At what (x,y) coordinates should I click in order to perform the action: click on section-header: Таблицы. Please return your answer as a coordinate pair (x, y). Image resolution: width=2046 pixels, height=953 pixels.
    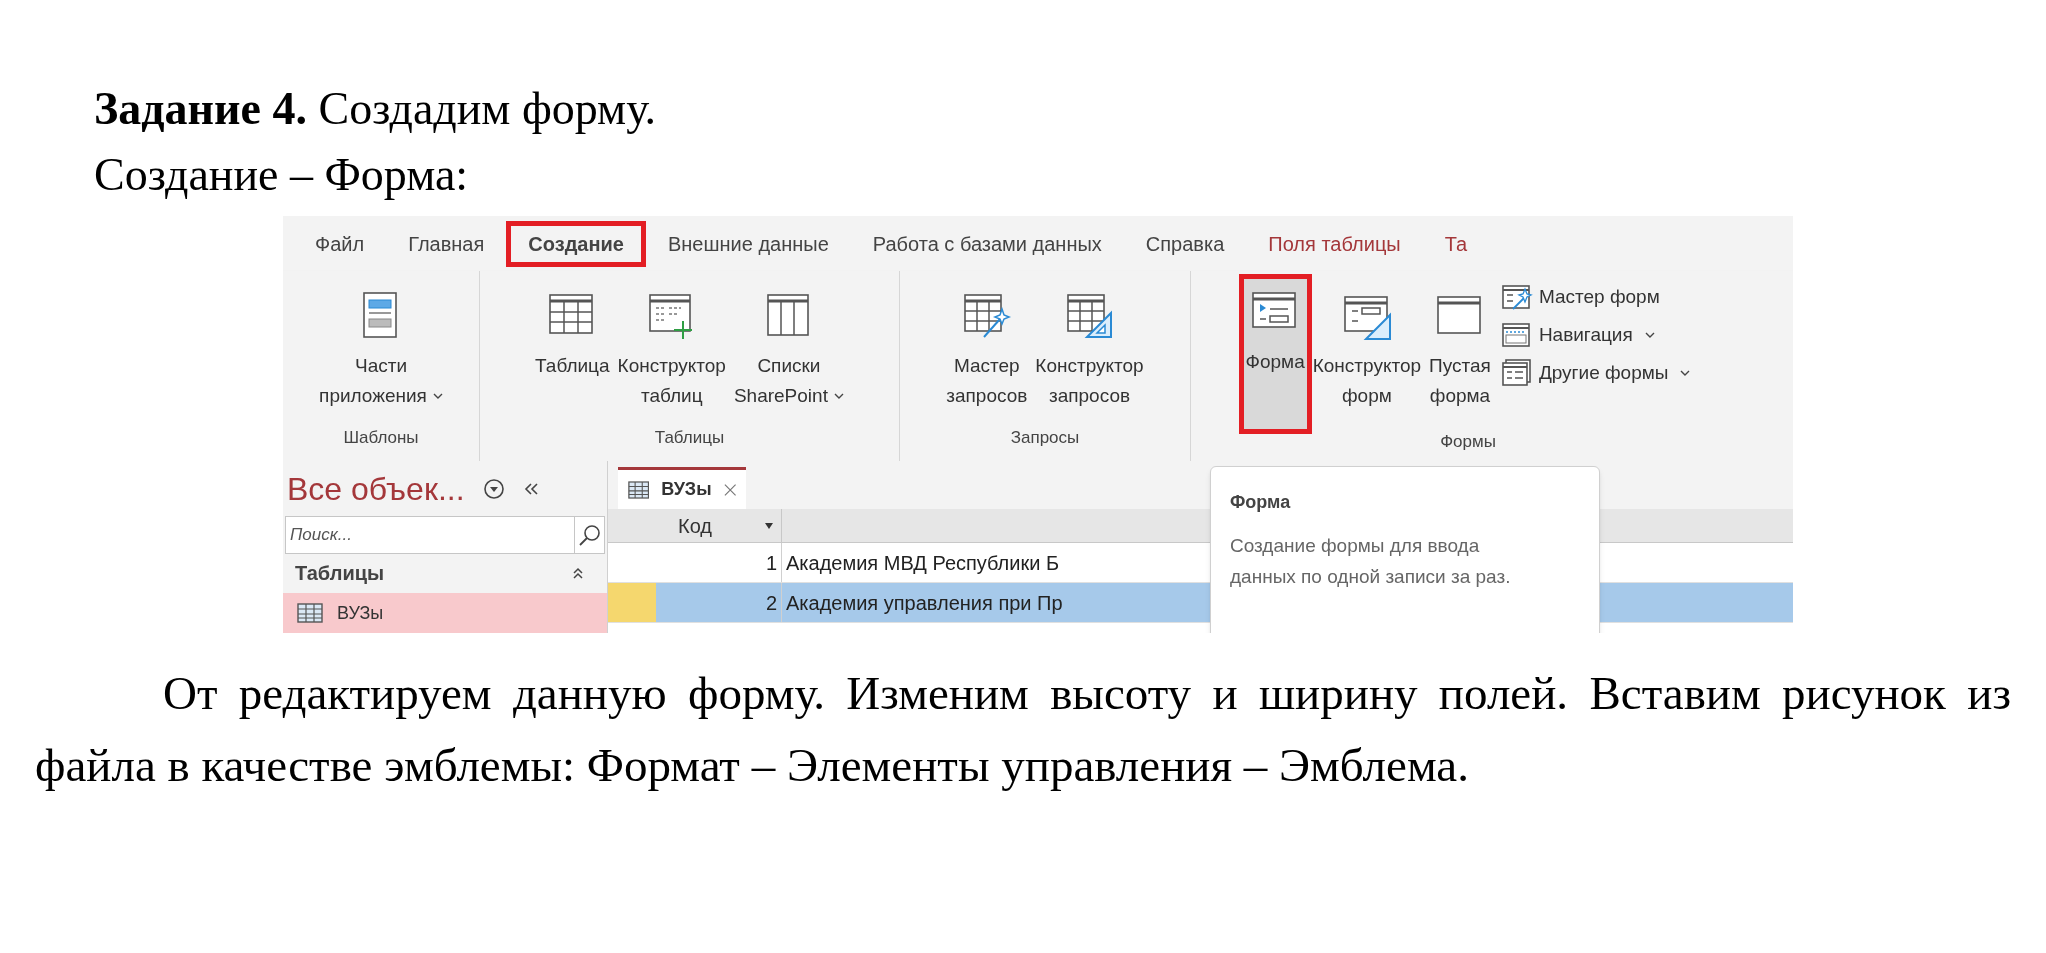
    Looking at the image, I should click on (340, 574).